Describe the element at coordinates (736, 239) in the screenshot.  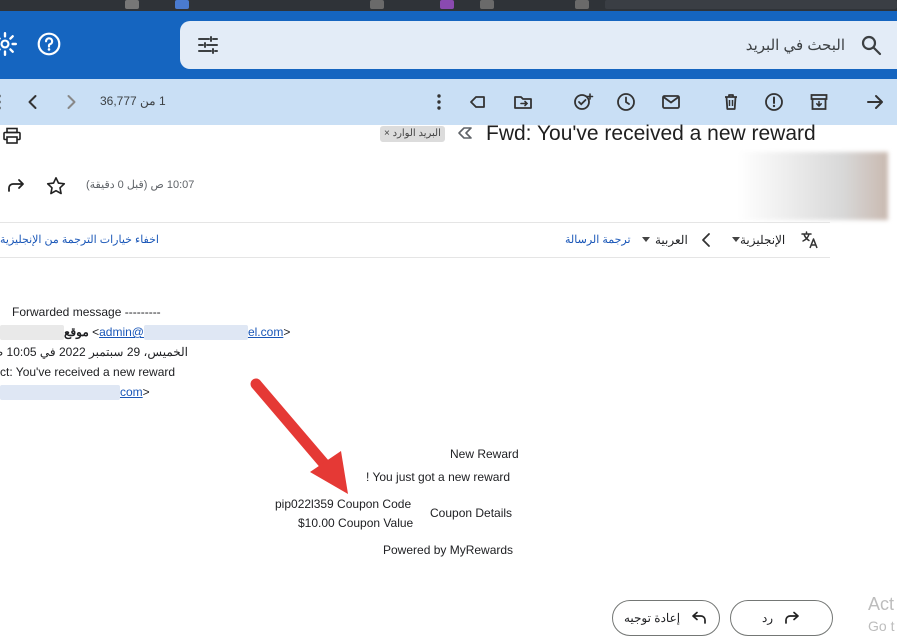
I see `source-language-caret-icon` at that location.